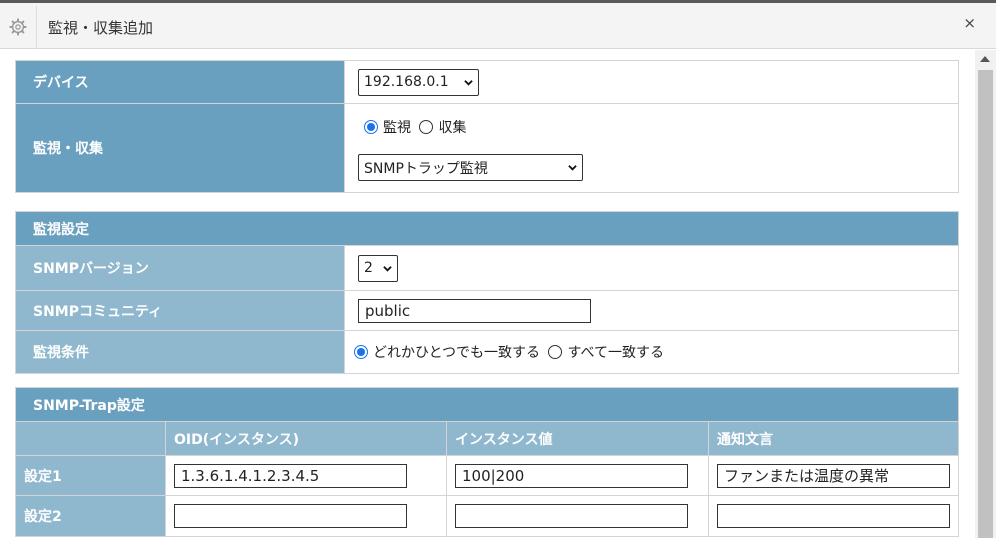 The width and height of the screenshot is (996, 538). Describe the element at coordinates (474, 310) in the screenshot. I see `snmp-community-input: public` at that location.